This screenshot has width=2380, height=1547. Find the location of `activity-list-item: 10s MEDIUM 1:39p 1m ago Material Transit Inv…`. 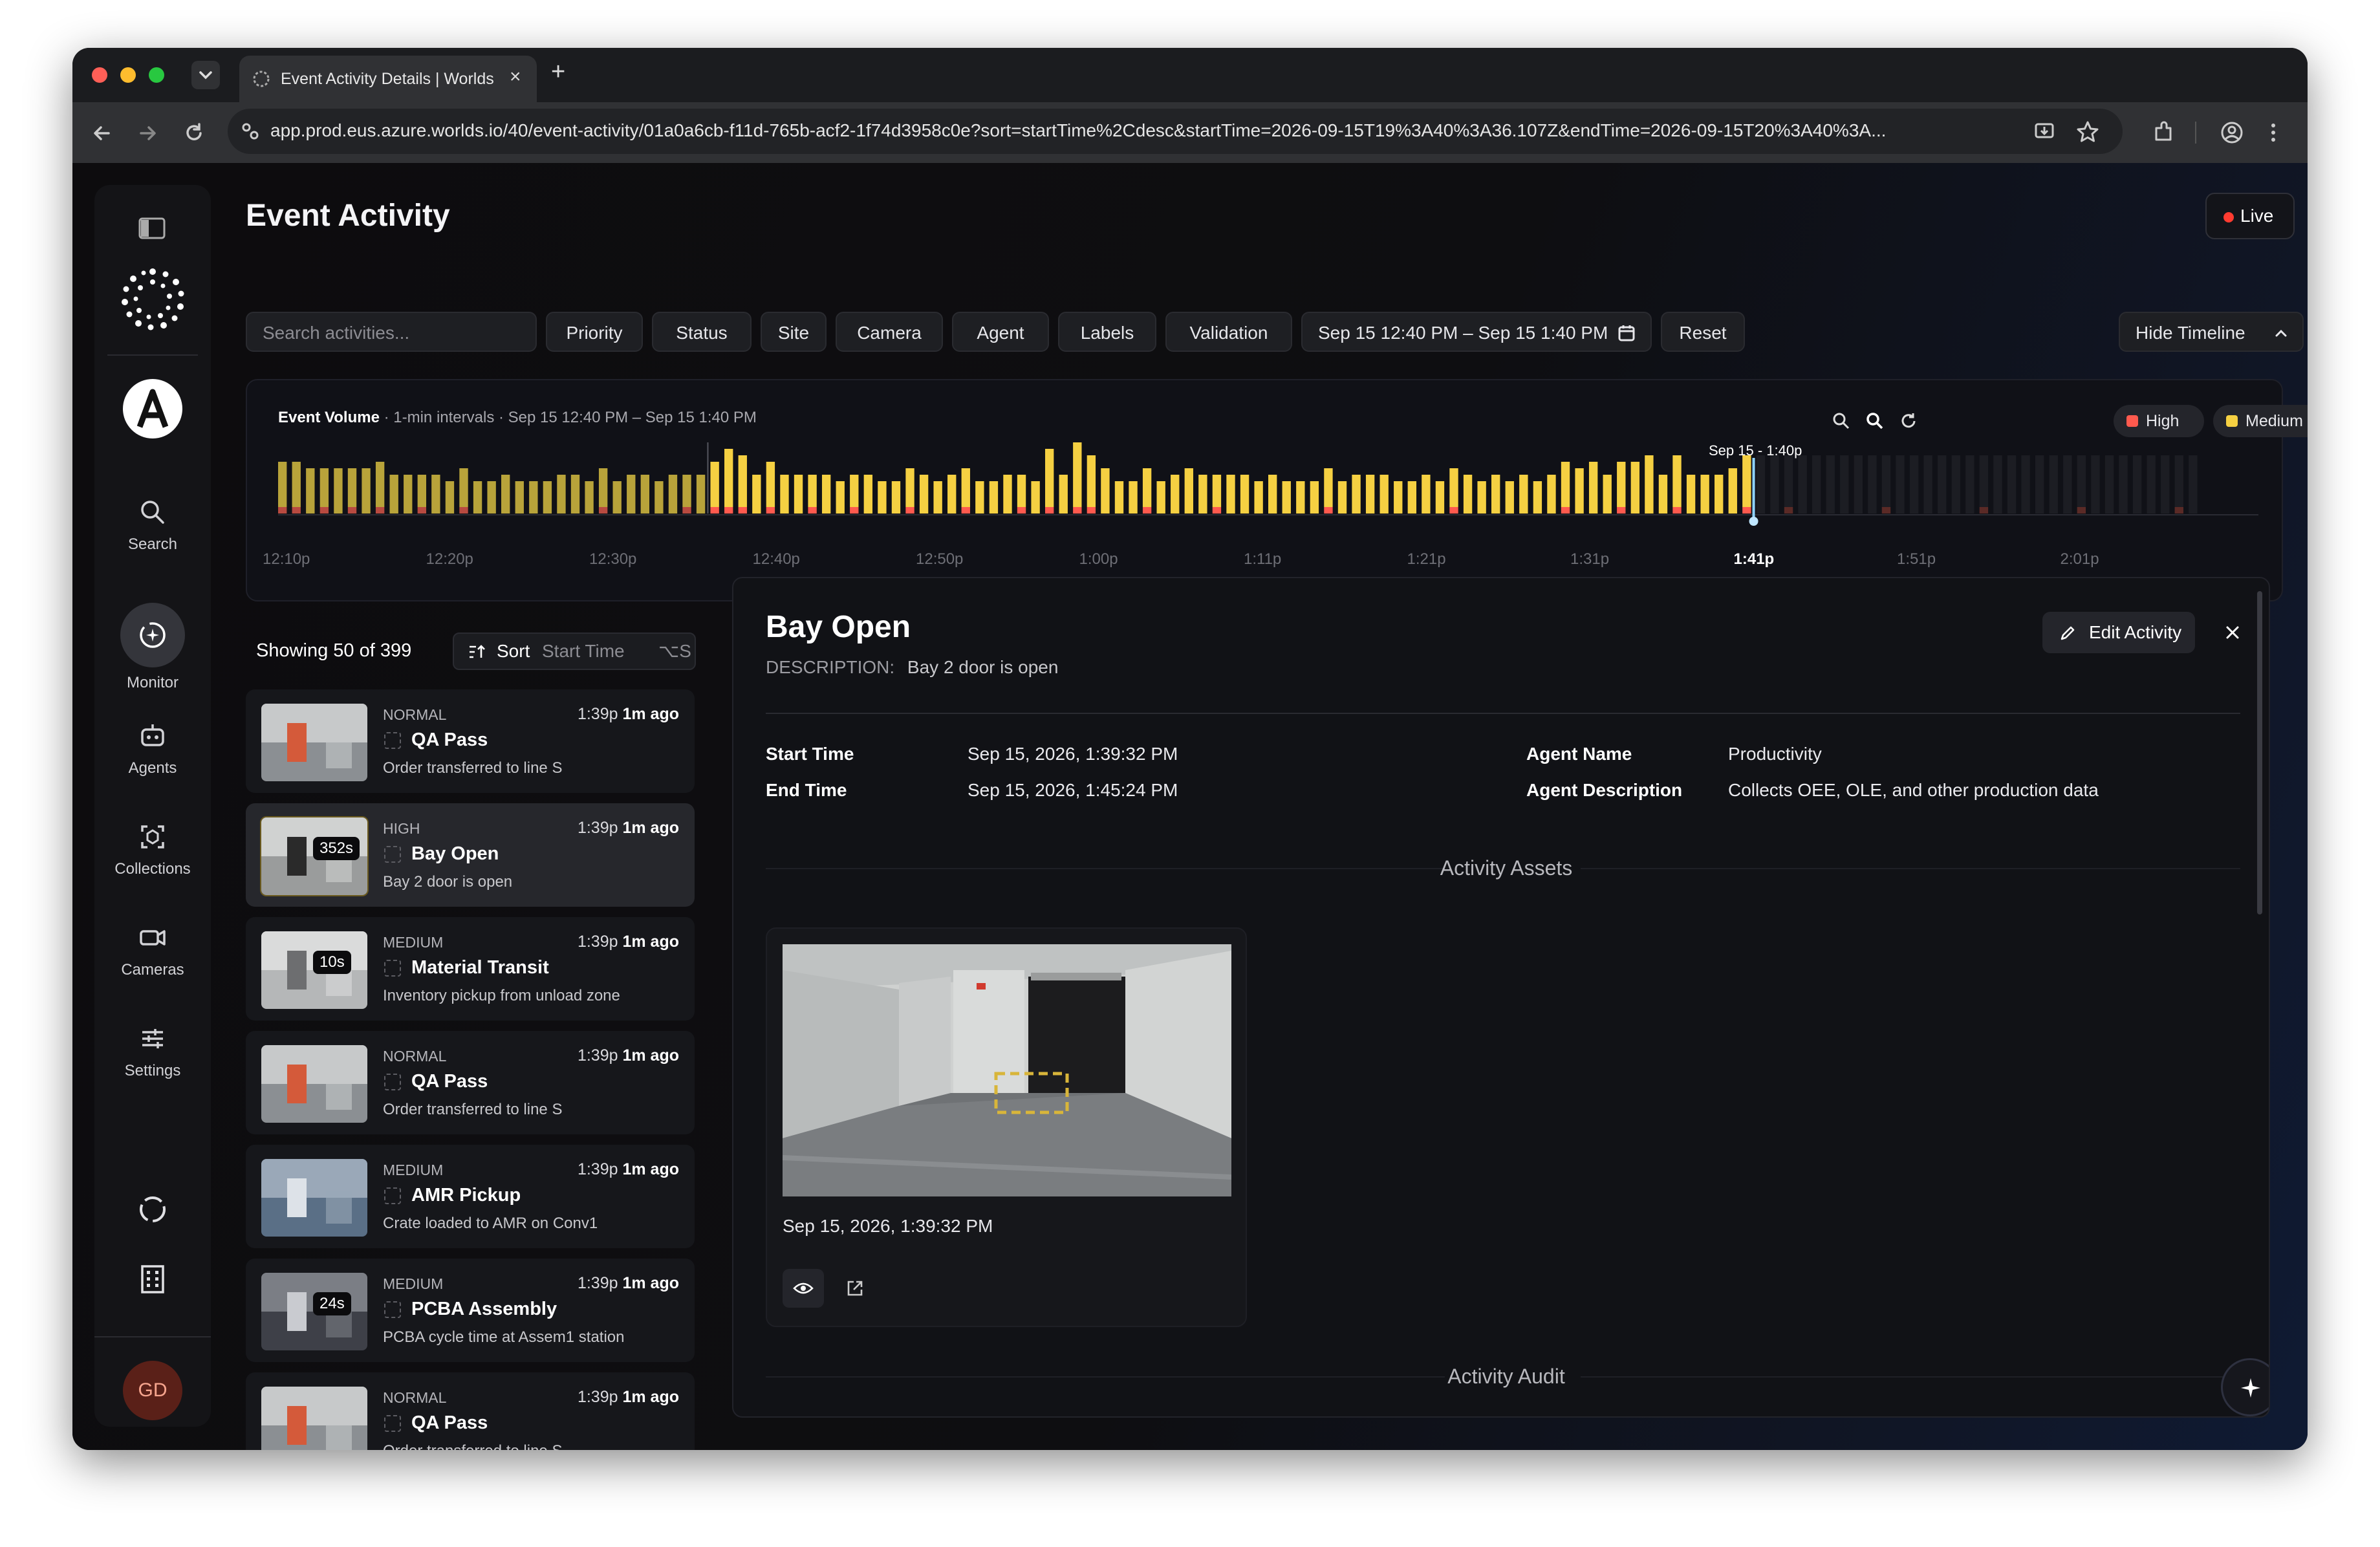

activity-list-item: 10s MEDIUM 1:39p 1m ago Material Transit Inv… is located at coordinates (470, 969).